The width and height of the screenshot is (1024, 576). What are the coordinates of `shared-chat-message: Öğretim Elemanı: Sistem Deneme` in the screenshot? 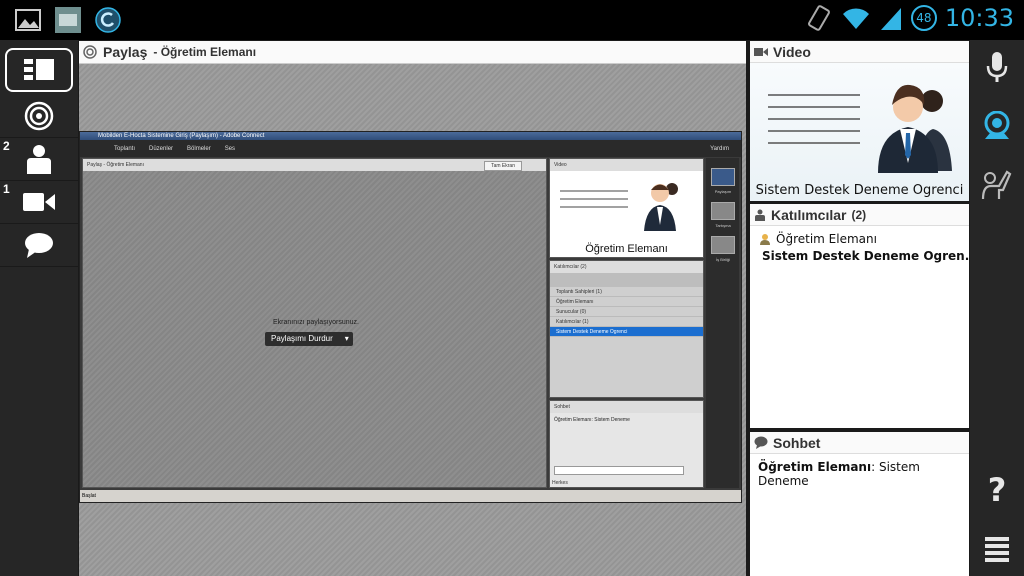 It's located at (592, 420).